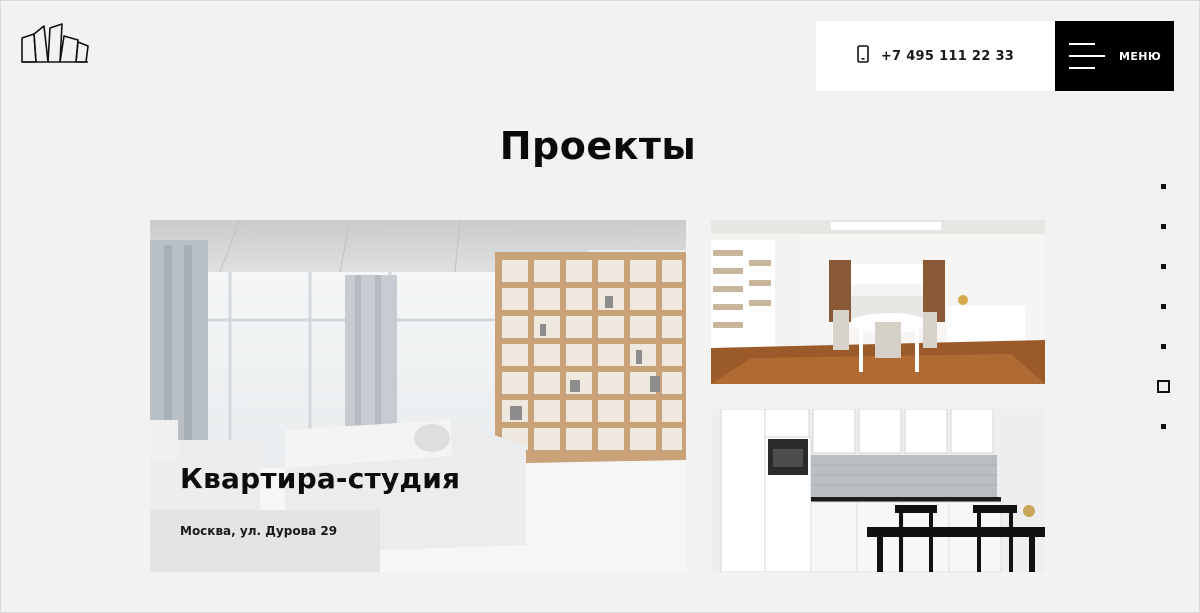 The height and width of the screenshot is (613, 1200). I want to click on phone-number: +7 495 111 22 33, so click(947, 56).